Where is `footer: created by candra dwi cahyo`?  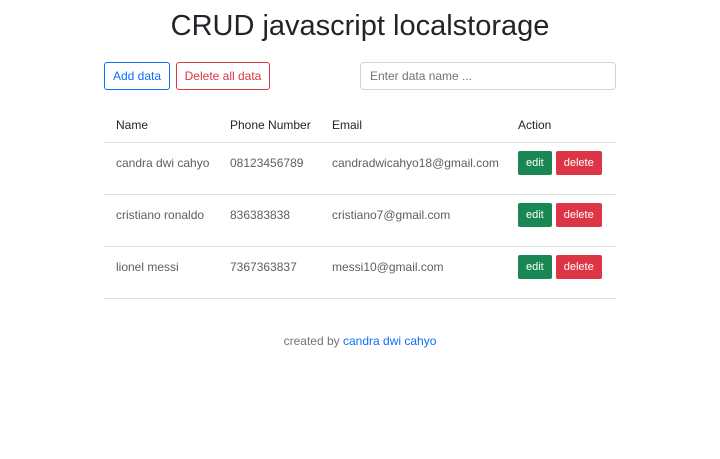 footer: created by candra dwi cahyo is located at coordinates (360, 341).